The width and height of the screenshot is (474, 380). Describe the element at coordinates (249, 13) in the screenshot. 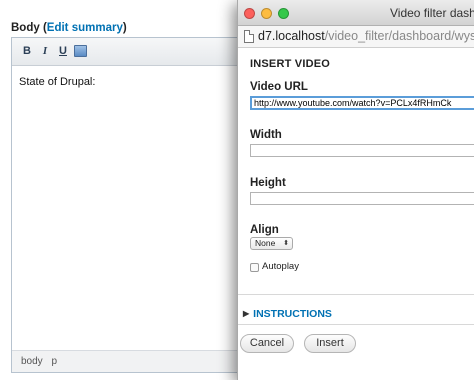

I see `close-window-icon` at that location.